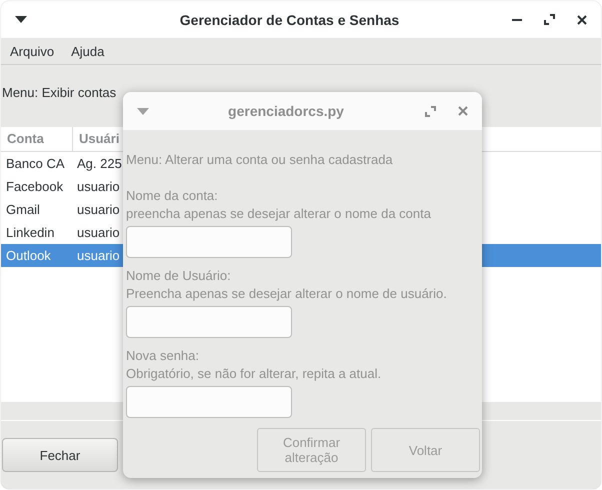 The width and height of the screenshot is (602, 490). Describe the element at coordinates (179, 276) in the screenshot. I see `field-label: Nome de Usuário:` at that location.